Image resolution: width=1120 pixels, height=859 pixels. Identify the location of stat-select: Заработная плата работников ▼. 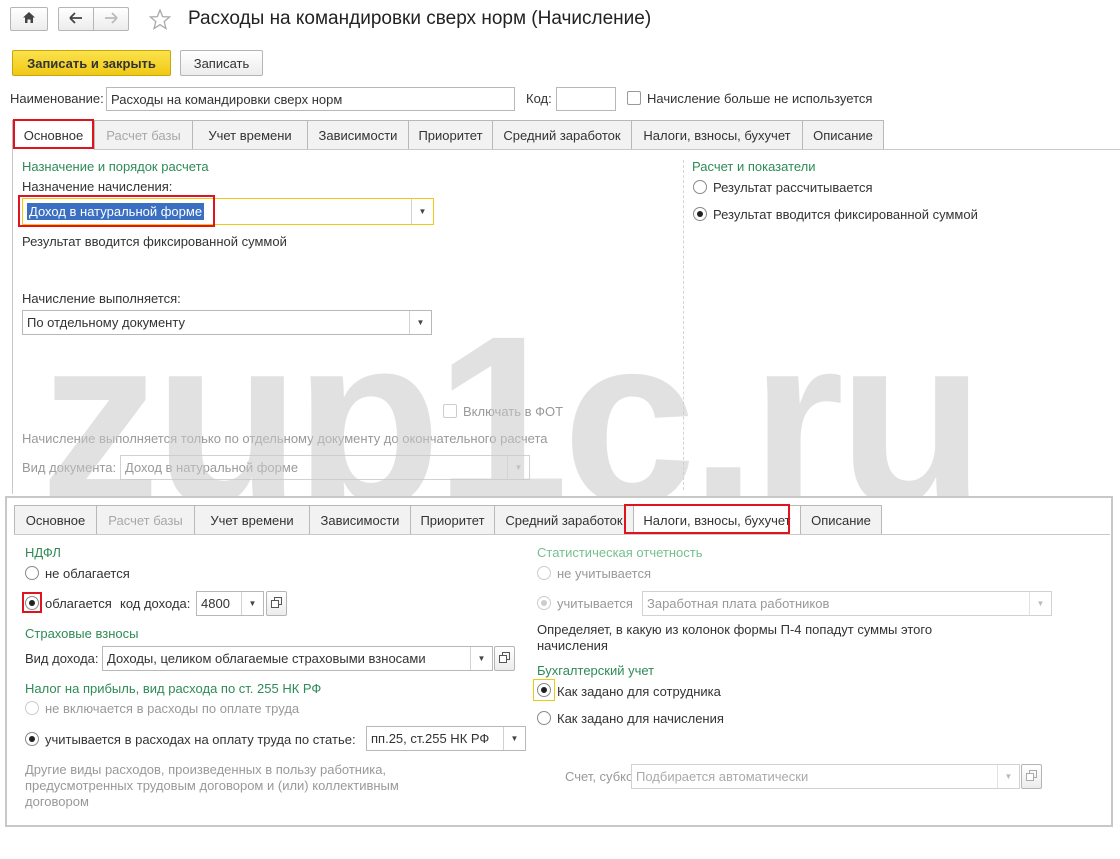
(847, 603).